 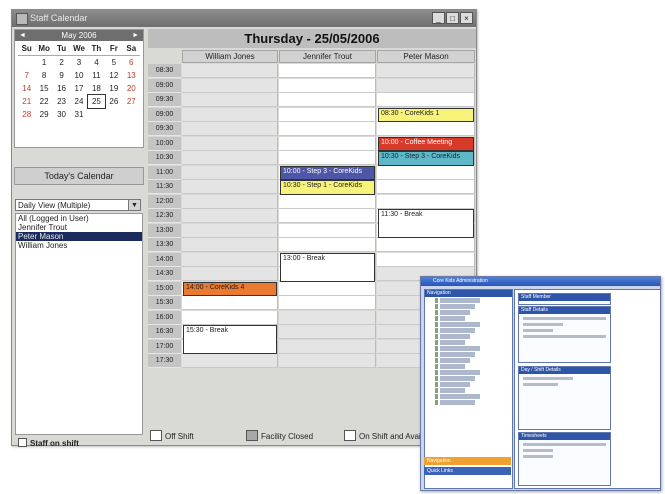 What do you see at coordinates (230, 339) in the screenshot?
I see `appointment-block: 15:30 - Break` at bounding box center [230, 339].